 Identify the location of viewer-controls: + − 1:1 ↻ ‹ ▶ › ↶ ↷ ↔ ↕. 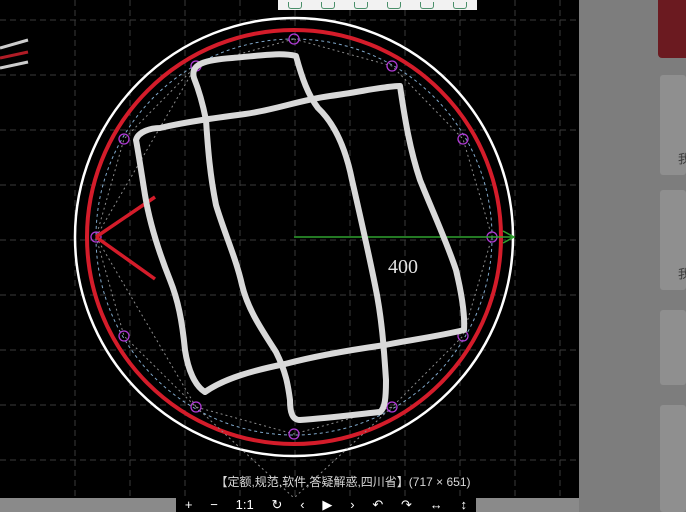
(326, 504).